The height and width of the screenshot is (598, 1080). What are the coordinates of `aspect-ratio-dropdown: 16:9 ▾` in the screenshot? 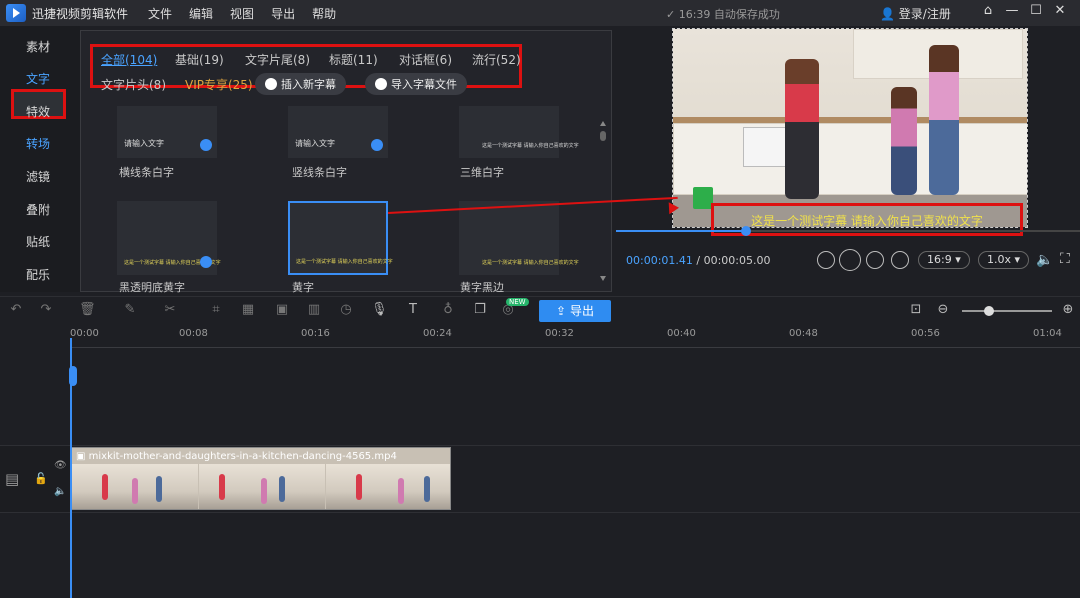 It's located at (944, 260).